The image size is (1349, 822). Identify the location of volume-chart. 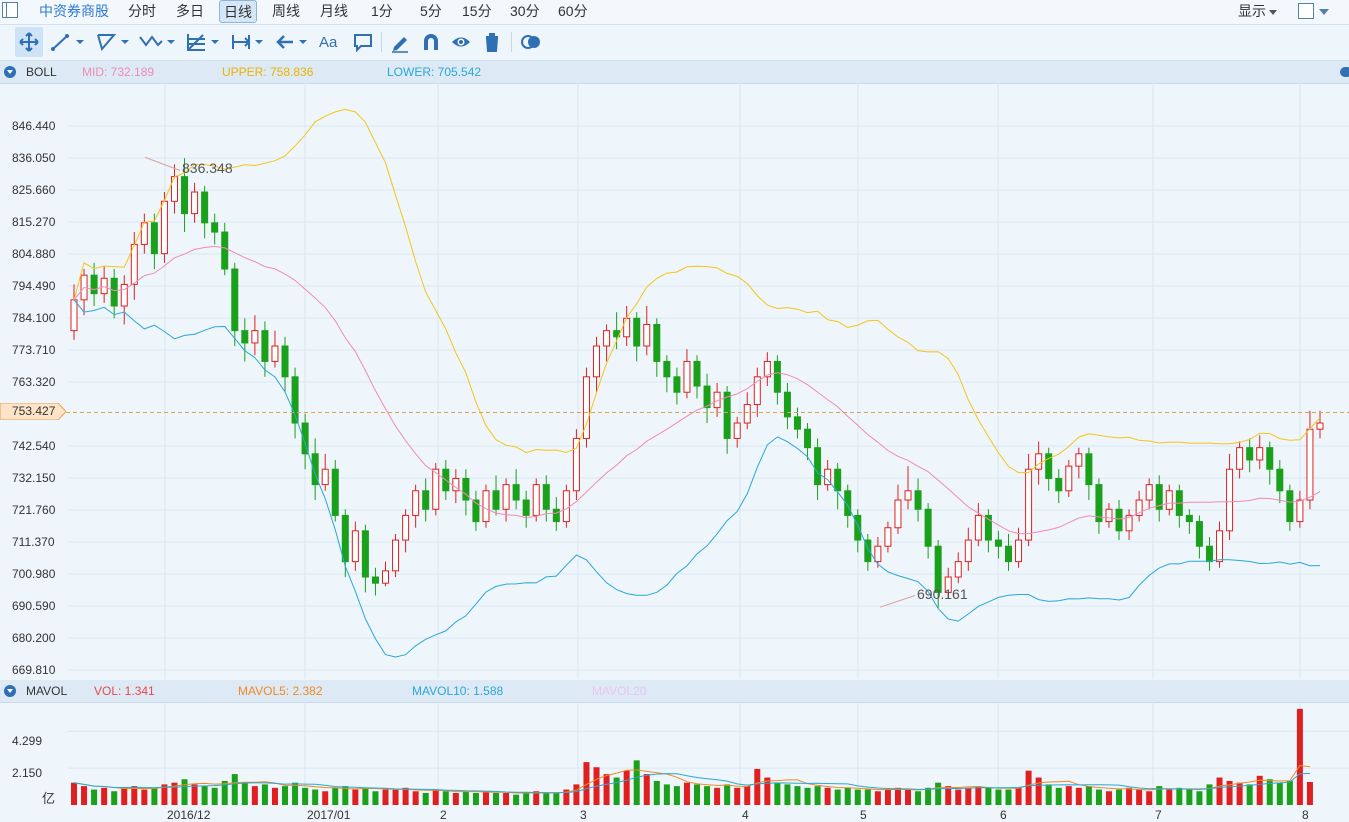
(674, 755).